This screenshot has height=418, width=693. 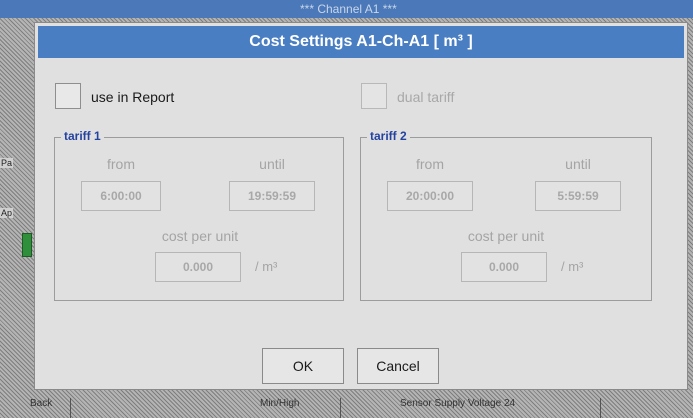 I want to click on background-window-titlebar: *** Channel A1 ***, so click(x=346, y=9).